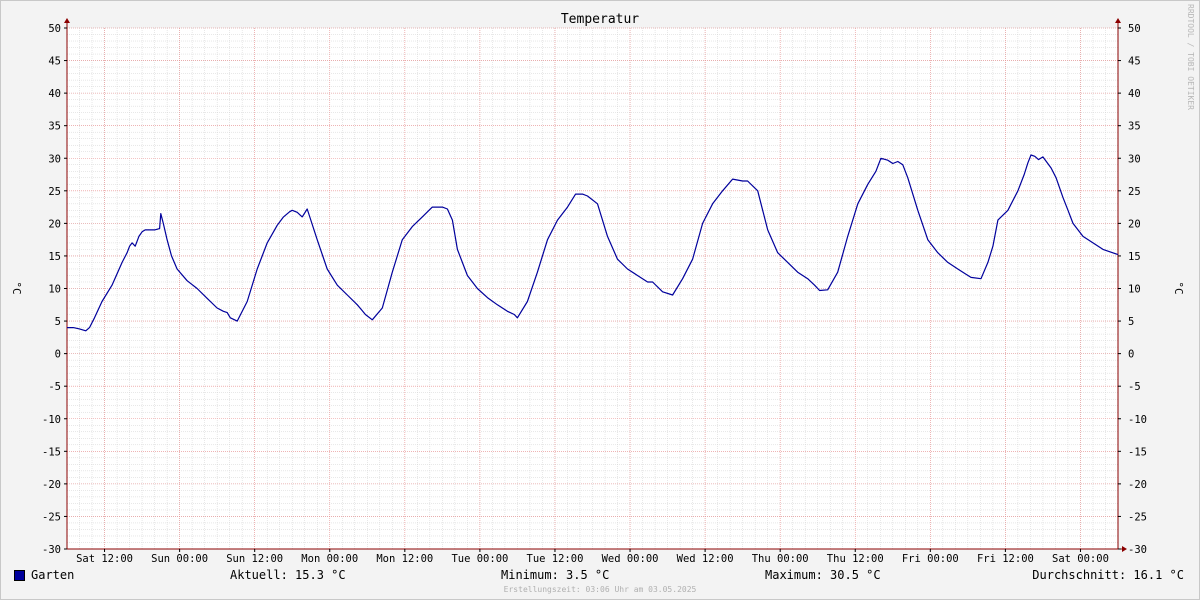  Describe the element at coordinates (1134, 192) in the screenshot. I see `y-tick-label-right: 25` at that location.